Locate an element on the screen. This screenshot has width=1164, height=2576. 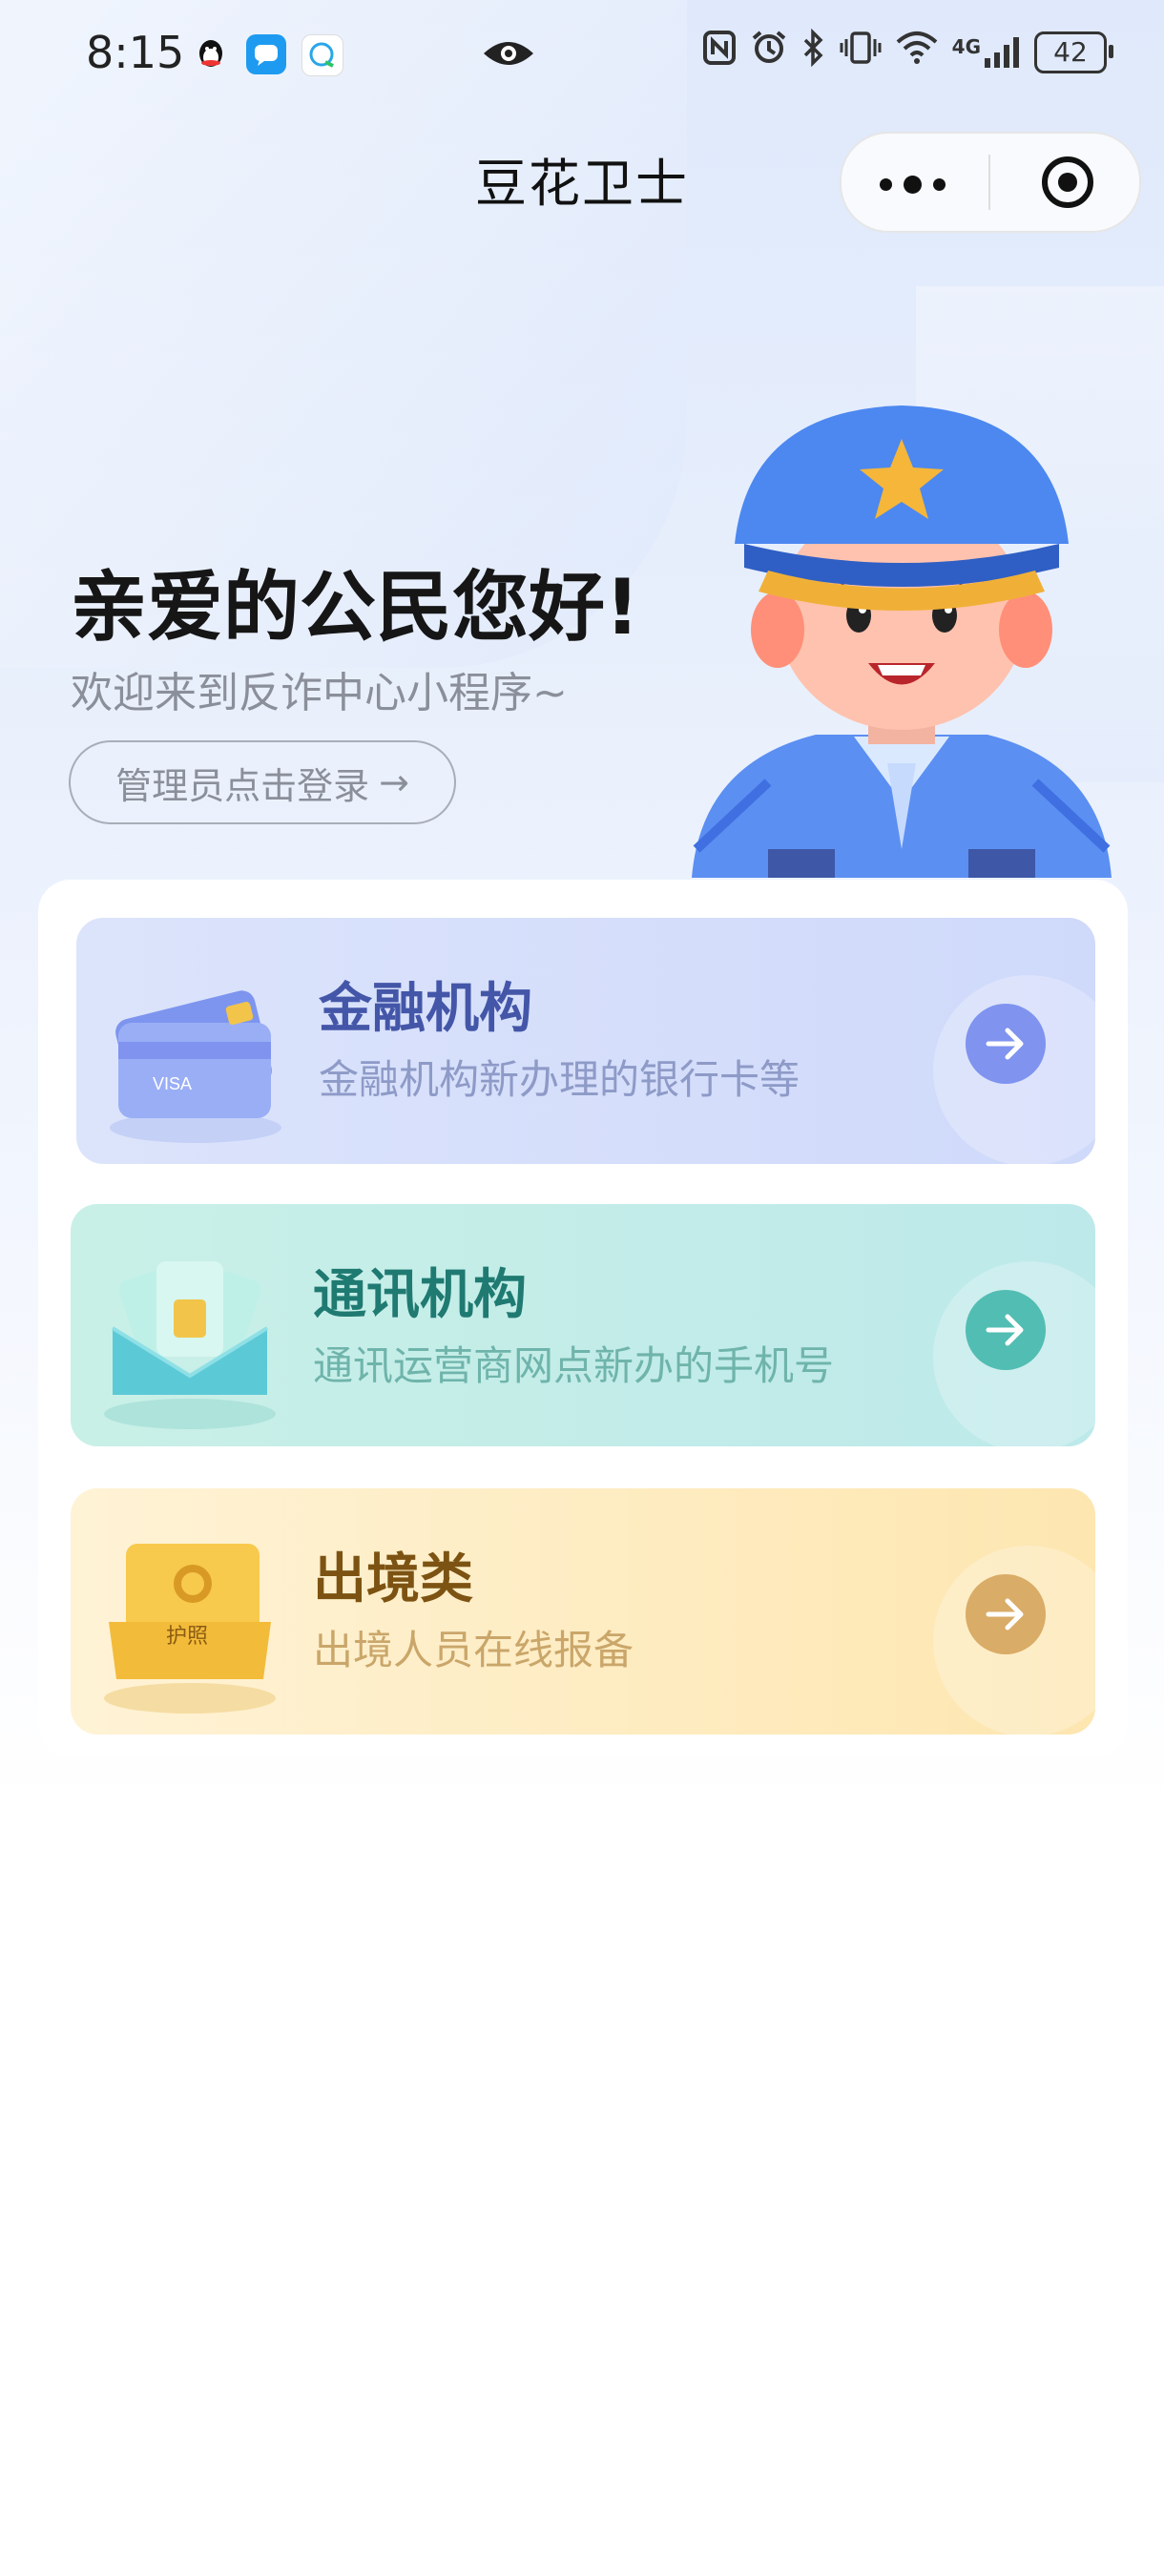
svg-text: VISA is located at coordinates (173, 1083).